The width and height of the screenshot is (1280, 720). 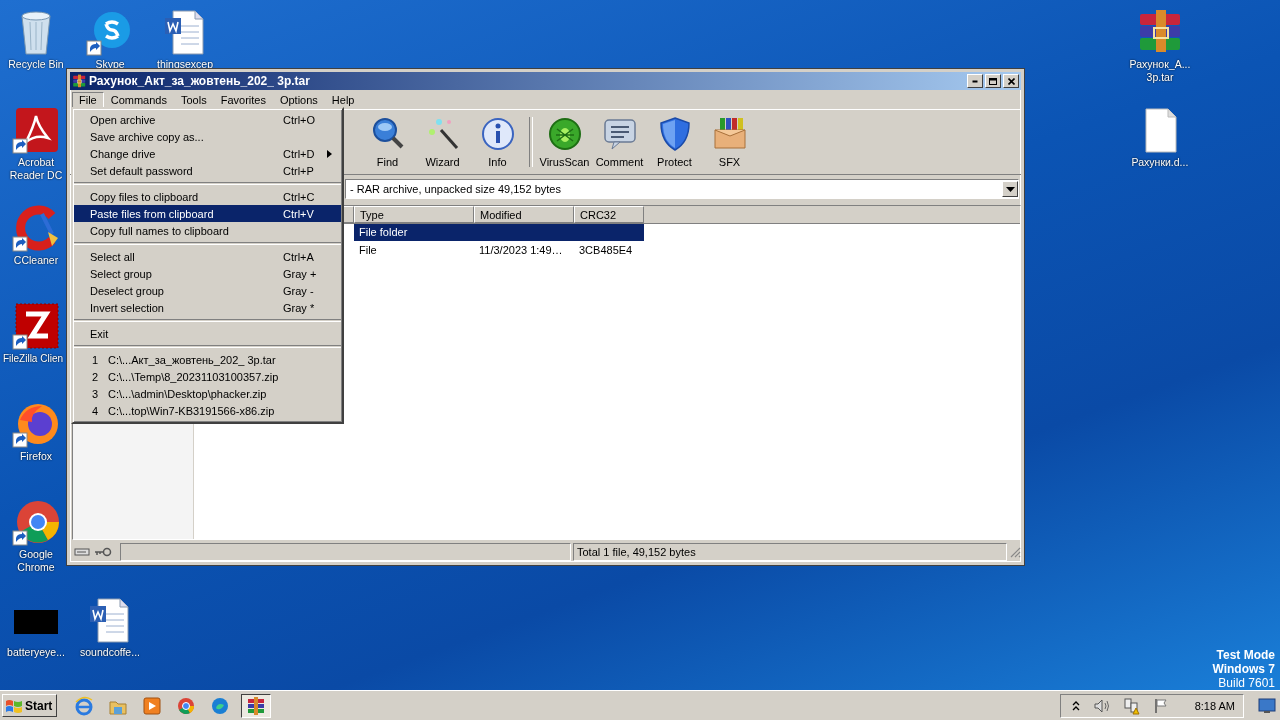 I want to click on flag-icon, so click(x=1160, y=705).